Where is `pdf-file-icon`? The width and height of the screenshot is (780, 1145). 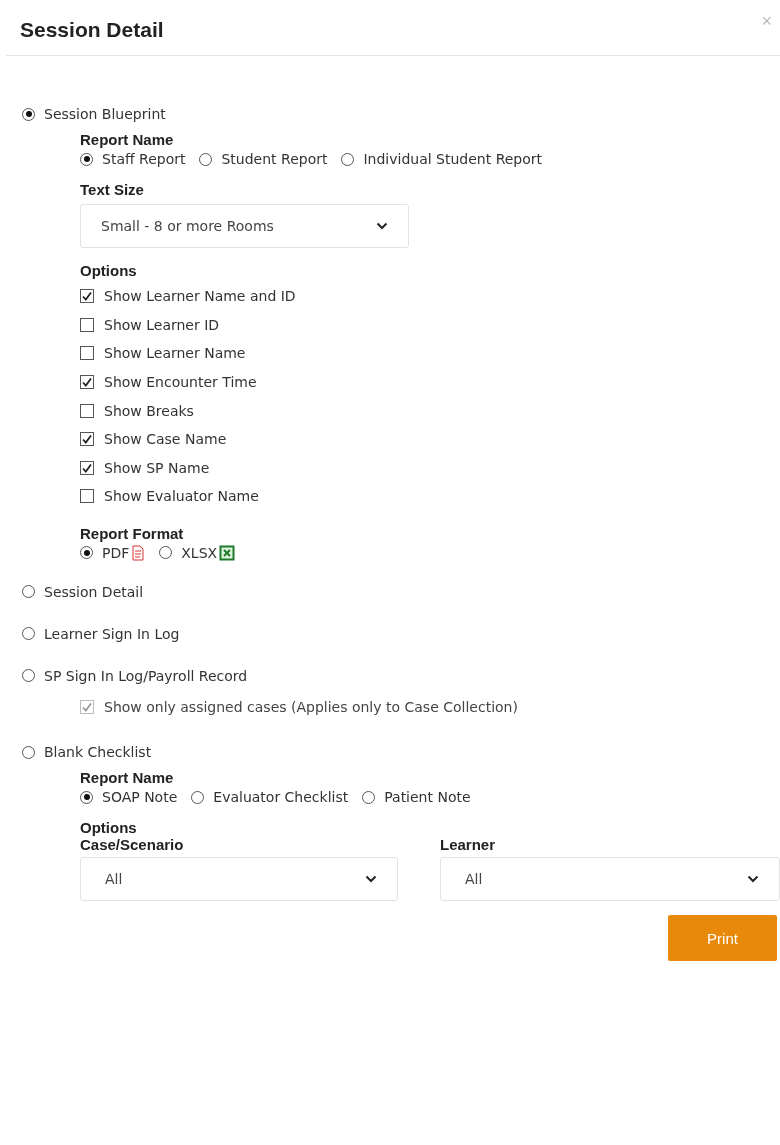 pdf-file-icon is located at coordinates (138, 552).